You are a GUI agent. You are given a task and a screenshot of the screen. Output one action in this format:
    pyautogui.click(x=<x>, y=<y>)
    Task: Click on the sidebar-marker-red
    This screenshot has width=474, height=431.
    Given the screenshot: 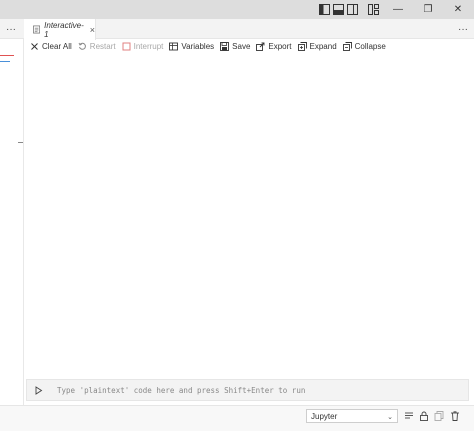 What is the action you would take?
    pyautogui.click(x=7, y=55)
    